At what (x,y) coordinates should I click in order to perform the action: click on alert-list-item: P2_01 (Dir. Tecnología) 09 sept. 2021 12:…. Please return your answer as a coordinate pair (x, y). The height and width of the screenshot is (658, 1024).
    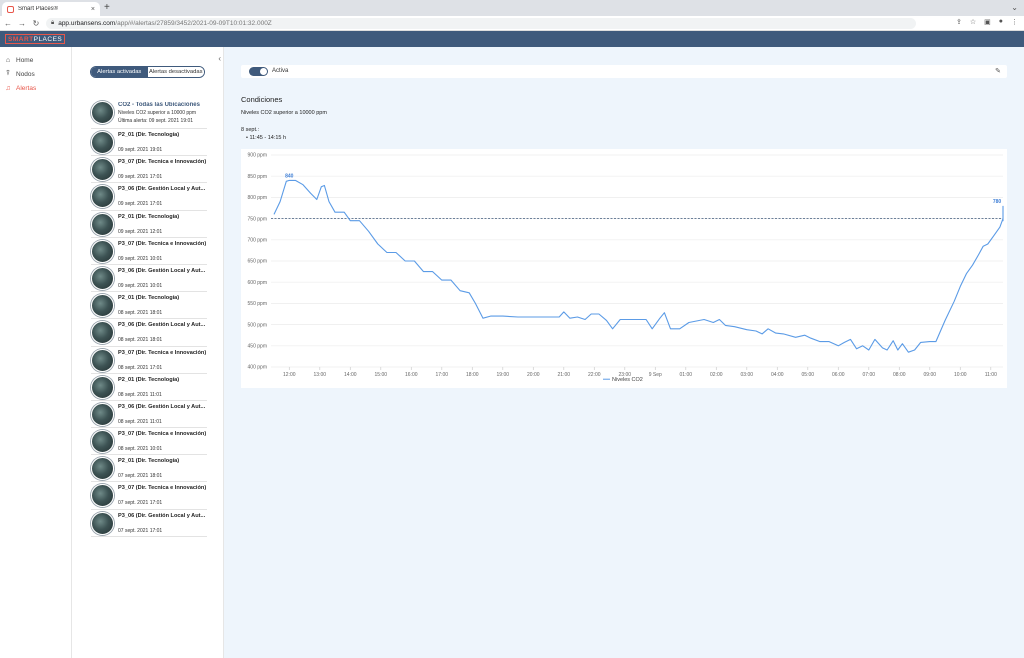
    Looking at the image, I should click on (149, 224).